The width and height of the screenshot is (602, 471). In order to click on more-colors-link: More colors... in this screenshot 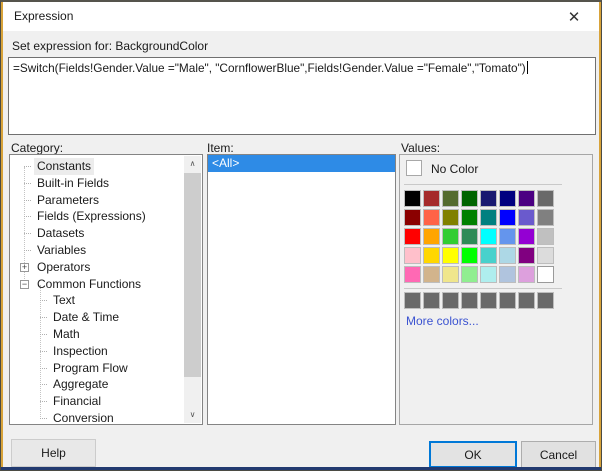, I will do `click(442, 321)`.